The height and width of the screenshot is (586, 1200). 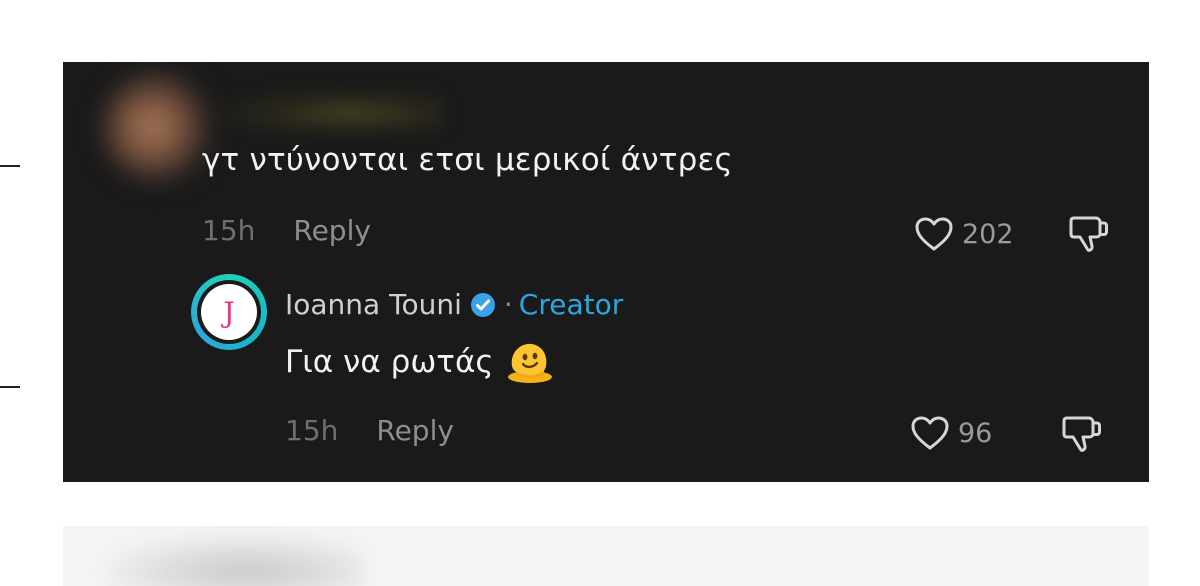 I want to click on commenter-name-blurred, so click(x=328, y=110).